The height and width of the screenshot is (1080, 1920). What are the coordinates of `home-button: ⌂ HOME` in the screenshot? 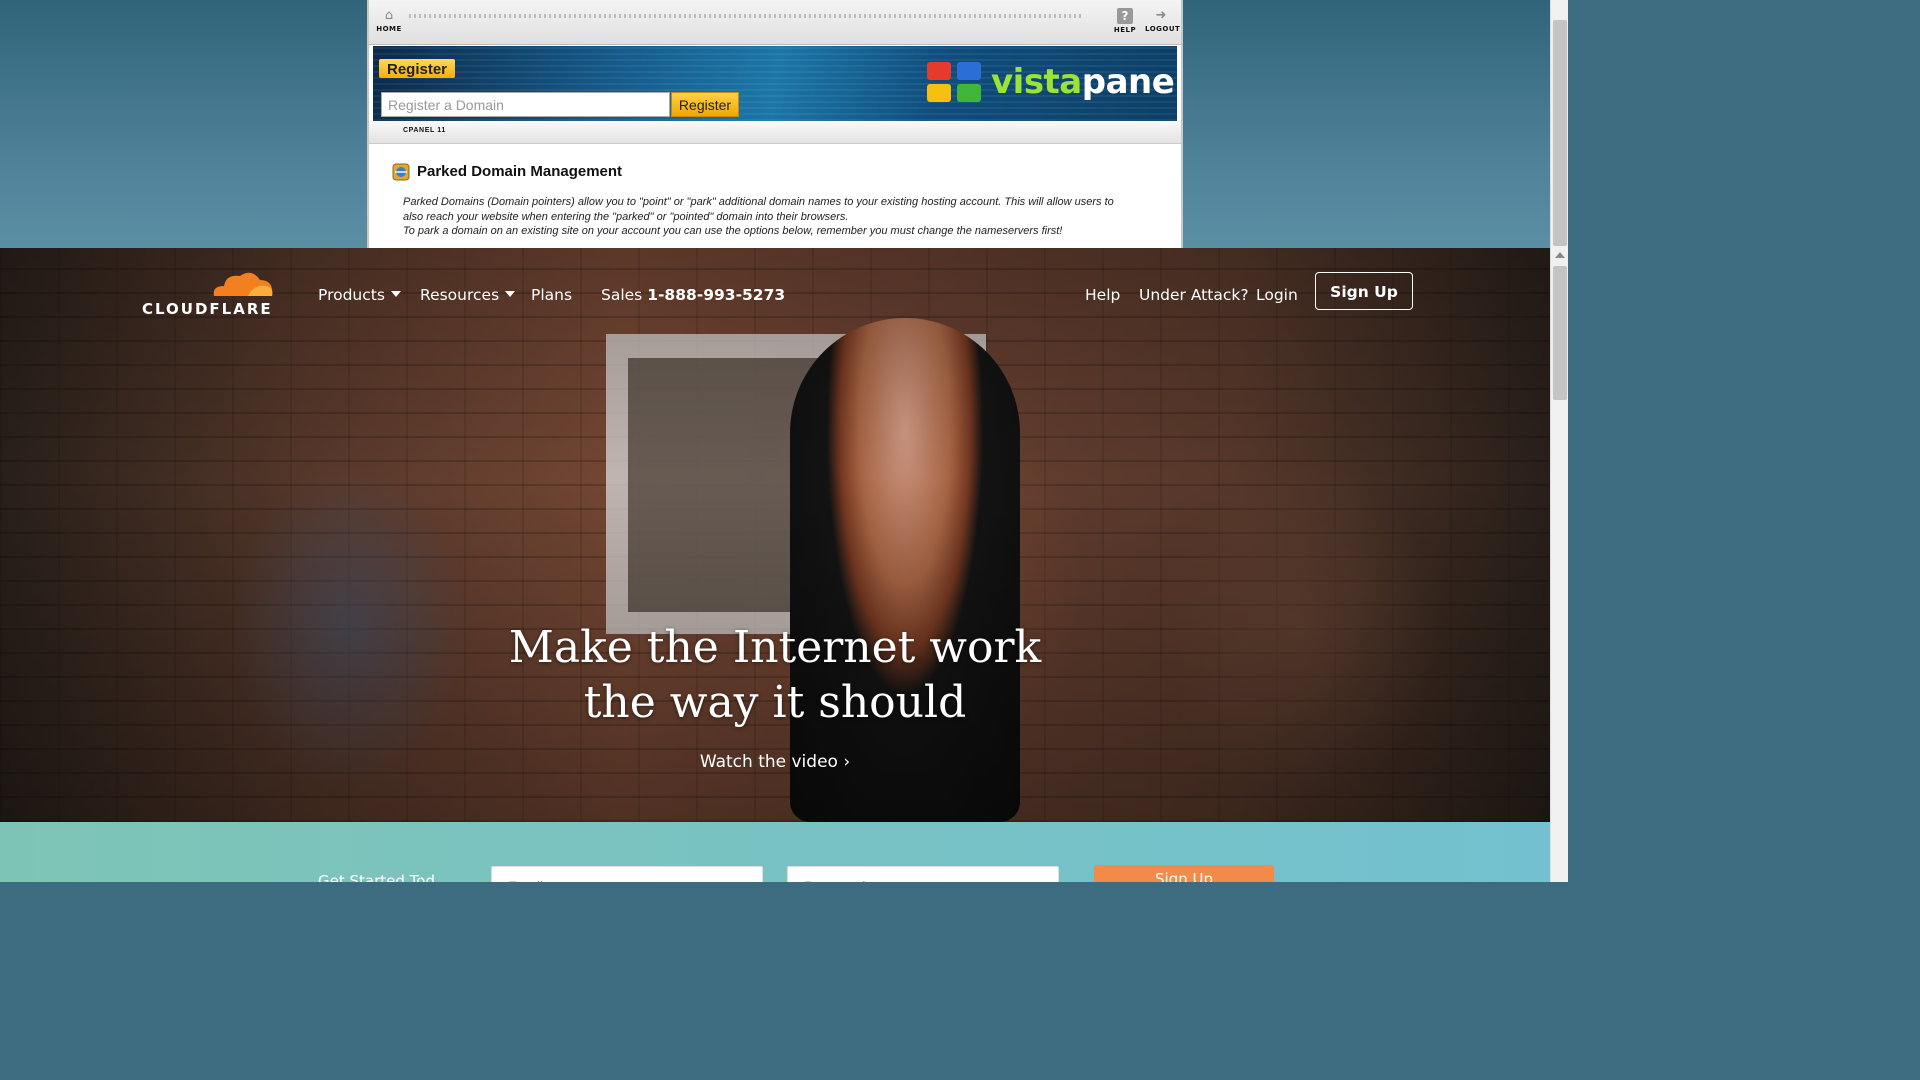 It's located at (389, 20).